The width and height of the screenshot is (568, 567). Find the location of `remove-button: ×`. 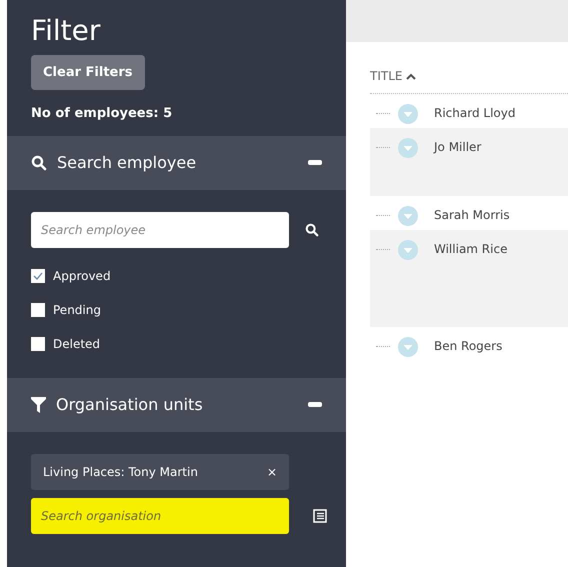

remove-button: × is located at coordinates (271, 471).